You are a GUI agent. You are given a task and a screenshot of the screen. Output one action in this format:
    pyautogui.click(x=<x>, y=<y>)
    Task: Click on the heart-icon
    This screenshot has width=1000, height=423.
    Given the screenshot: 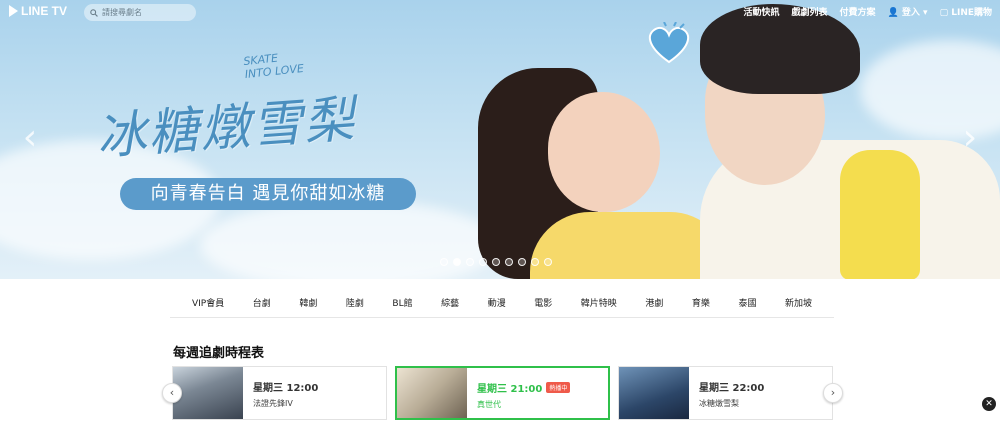 What is the action you would take?
    pyautogui.click(x=669, y=43)
    